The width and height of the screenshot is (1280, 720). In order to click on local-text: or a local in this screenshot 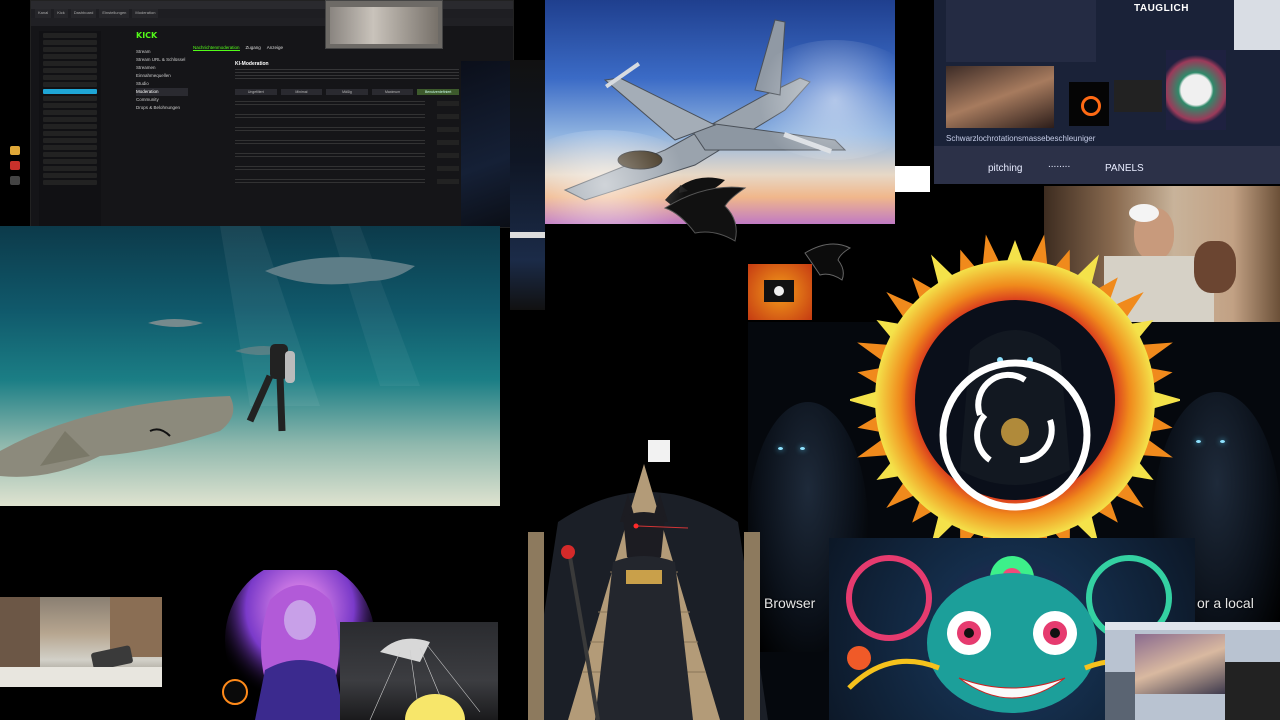, I will do `click(1225, 603)`.